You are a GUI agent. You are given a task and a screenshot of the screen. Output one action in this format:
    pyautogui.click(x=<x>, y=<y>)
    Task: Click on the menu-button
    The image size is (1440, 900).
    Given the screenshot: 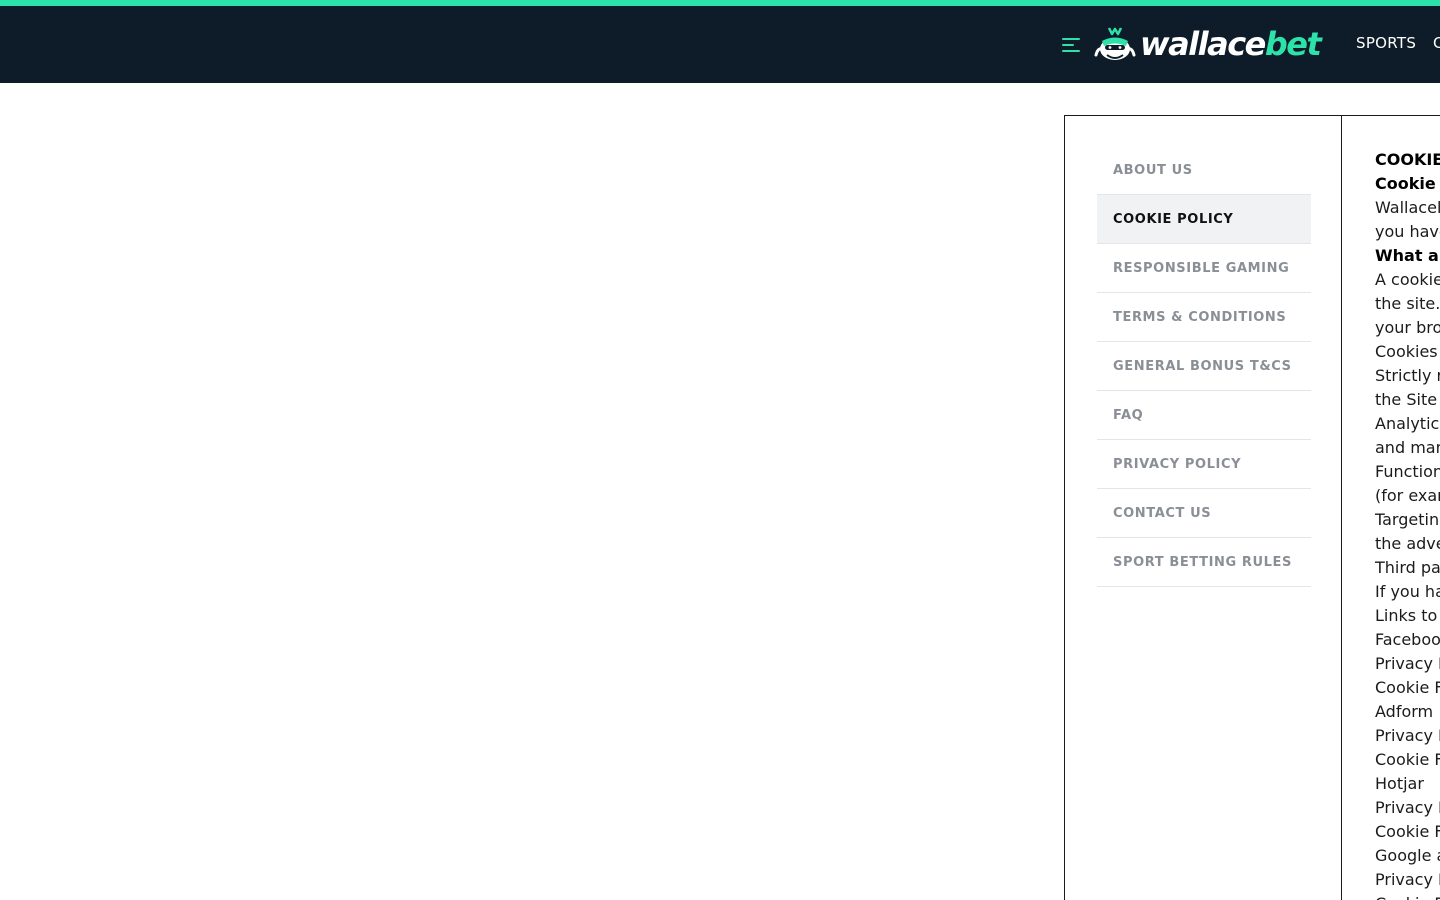 What is the action you would take?
    pyautogui.click(x=1072, y=45)
    